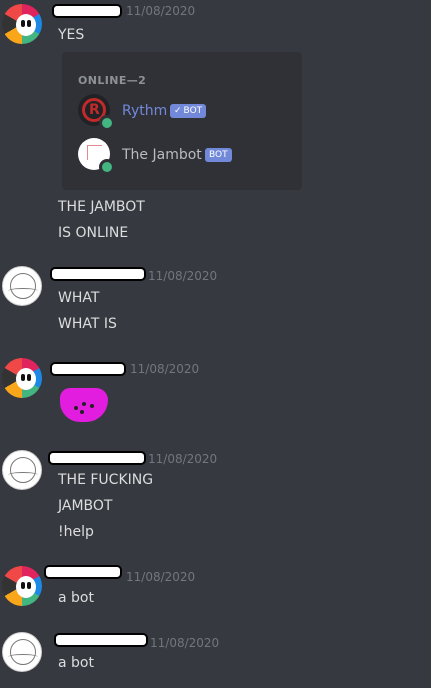 The width and height of the screenshot is (431, 688). I want to click on message-text: IS ONLINE, so click(93, 233).